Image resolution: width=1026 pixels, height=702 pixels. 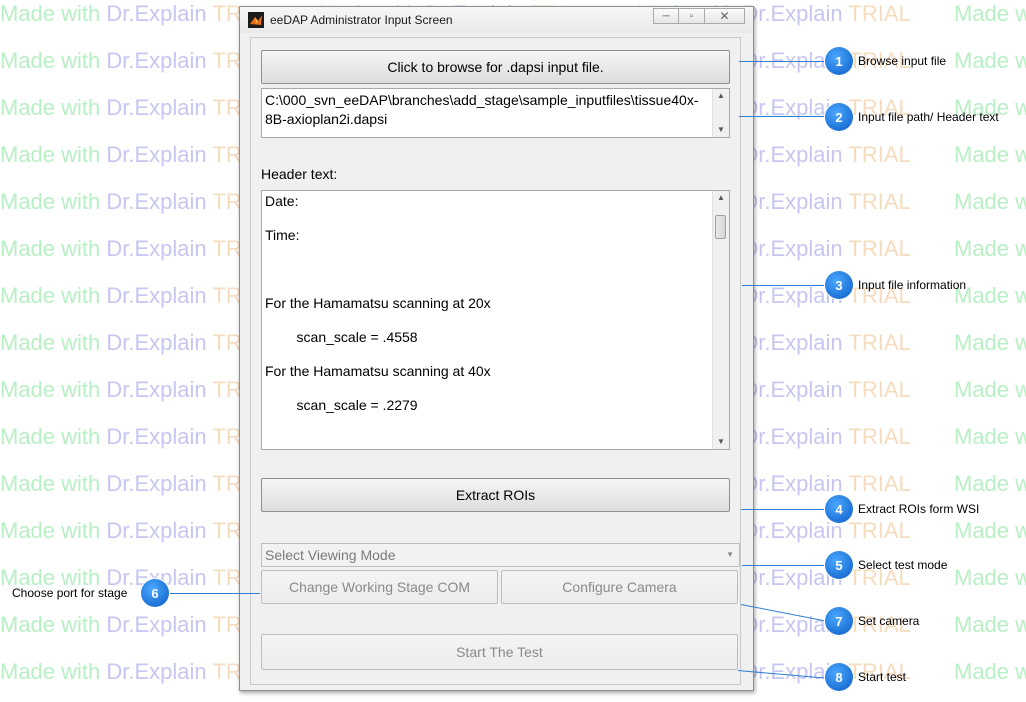 What do you see at coordinates (839, 117) in the screenshot?
I see `callout-badge-2: 2` at bounding box center [839, 117].